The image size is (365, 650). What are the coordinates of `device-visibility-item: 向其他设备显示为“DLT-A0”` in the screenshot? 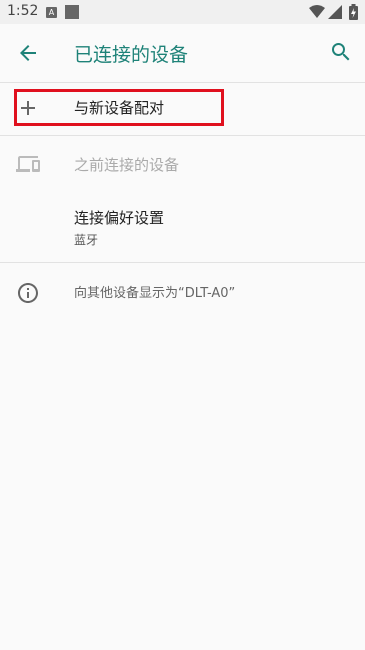 It's located at (182, 292).